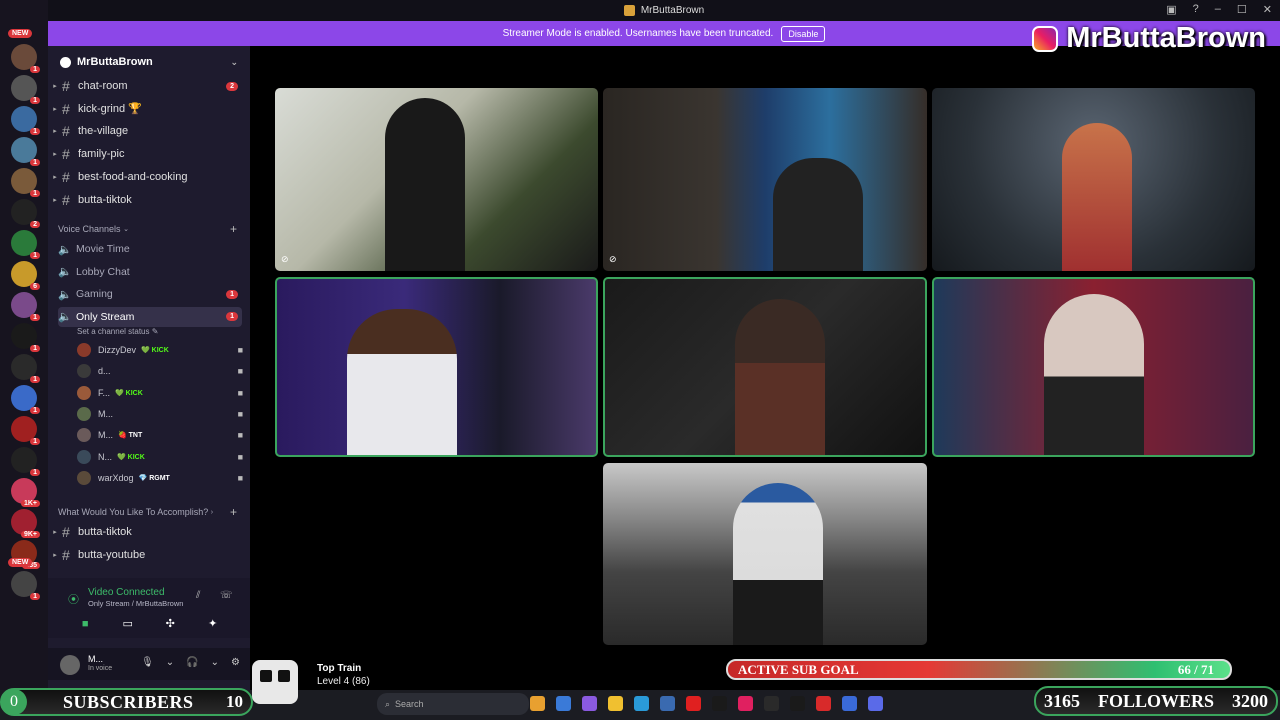  What do you see at coordinates (103, 86) in the screenshot?
I see `channel-name: chat-room` at bounding box center [103, 86].